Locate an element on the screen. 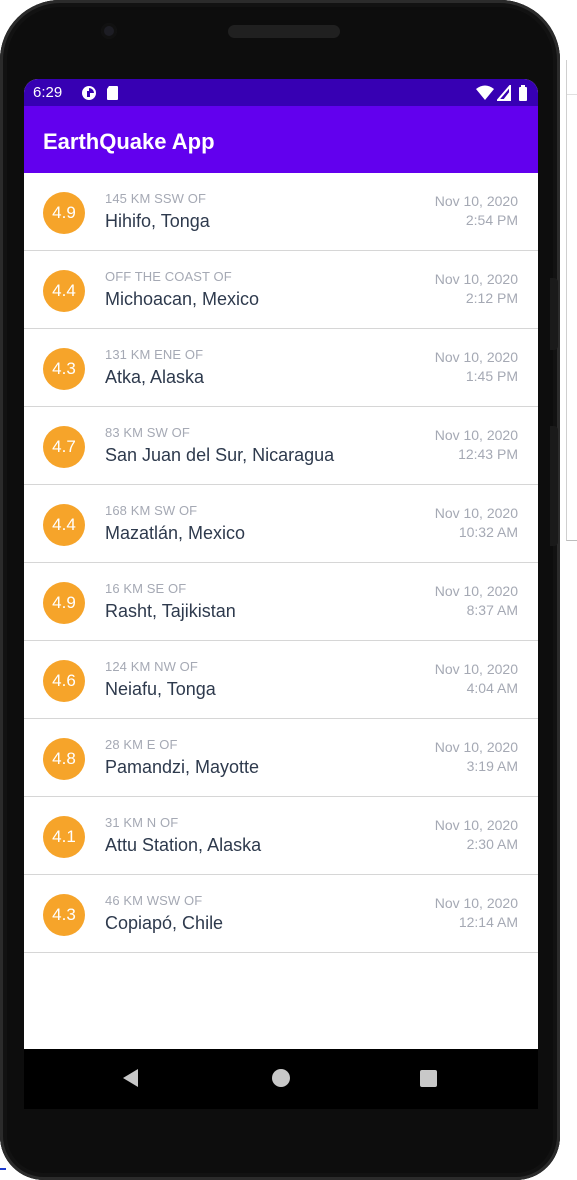 This screenshot has height=1180, width=577. cell-signal-icon is located at coordinates (504, 93).